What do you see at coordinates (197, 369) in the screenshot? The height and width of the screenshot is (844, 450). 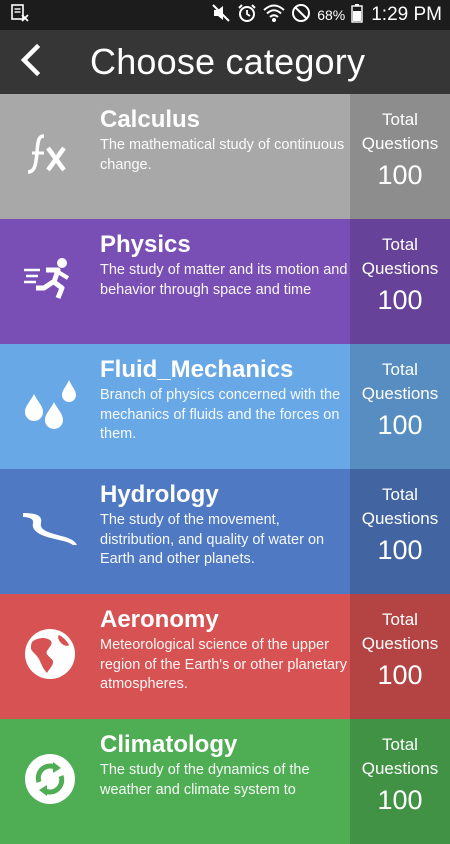 I see `category-name: Fluid_Mechanics` at bounding box center [197, 369].